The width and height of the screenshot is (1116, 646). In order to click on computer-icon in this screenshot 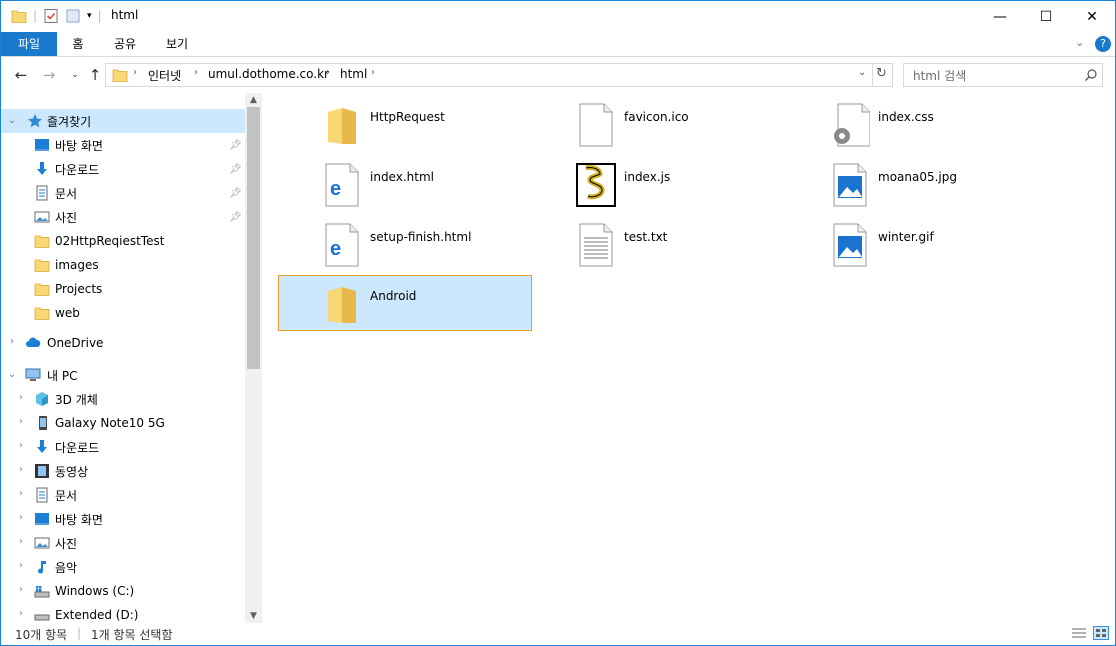, I will do `click(33, 374)`.